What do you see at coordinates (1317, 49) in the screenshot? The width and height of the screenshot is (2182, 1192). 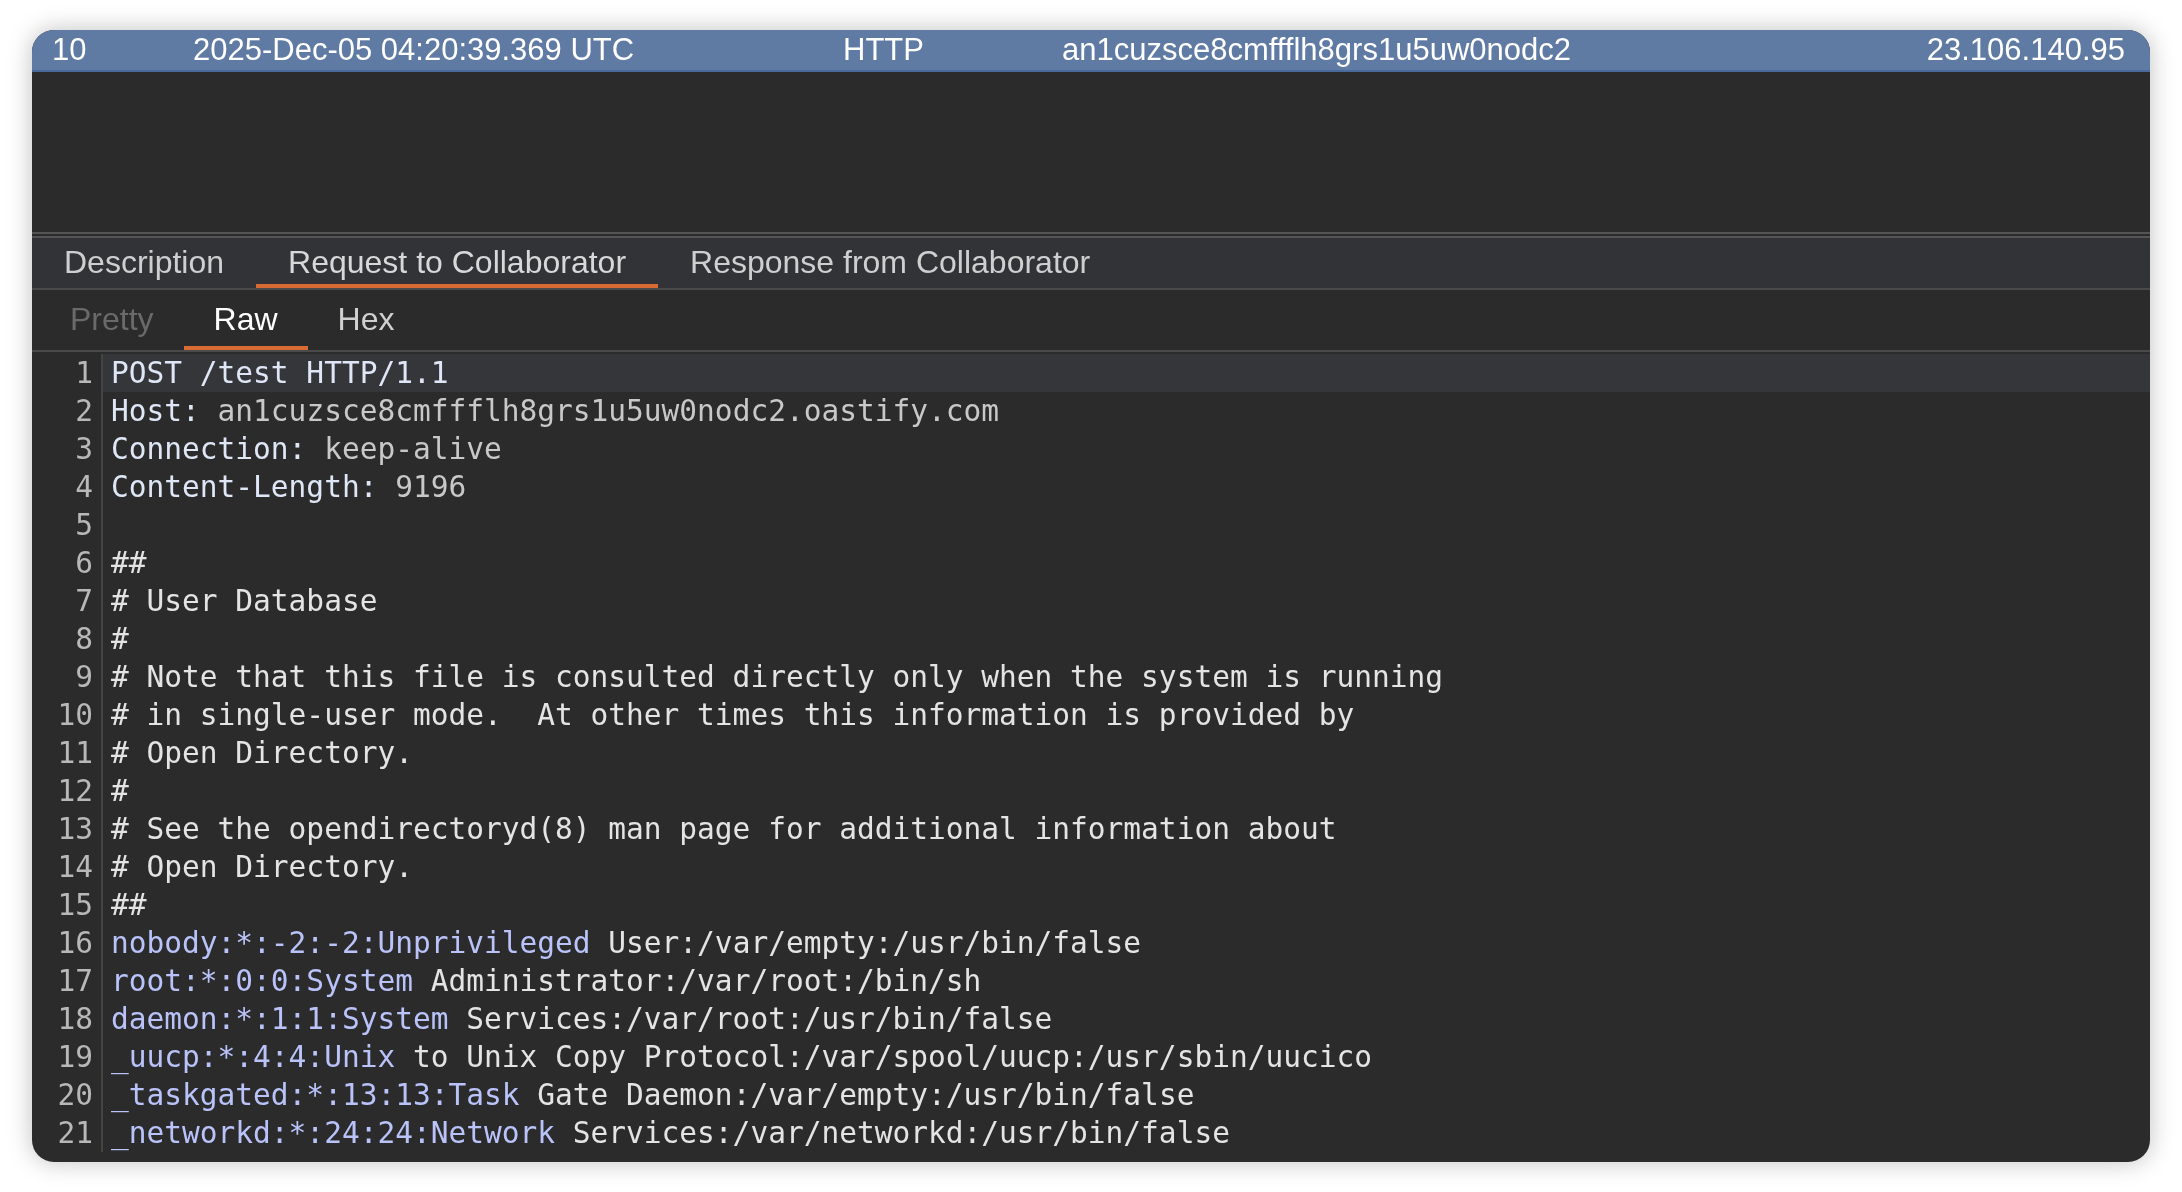 I see `row-payload: an1cuzsce8cmffflh8grs1u5uw0nodc2` at bounding box center [1317, 49].